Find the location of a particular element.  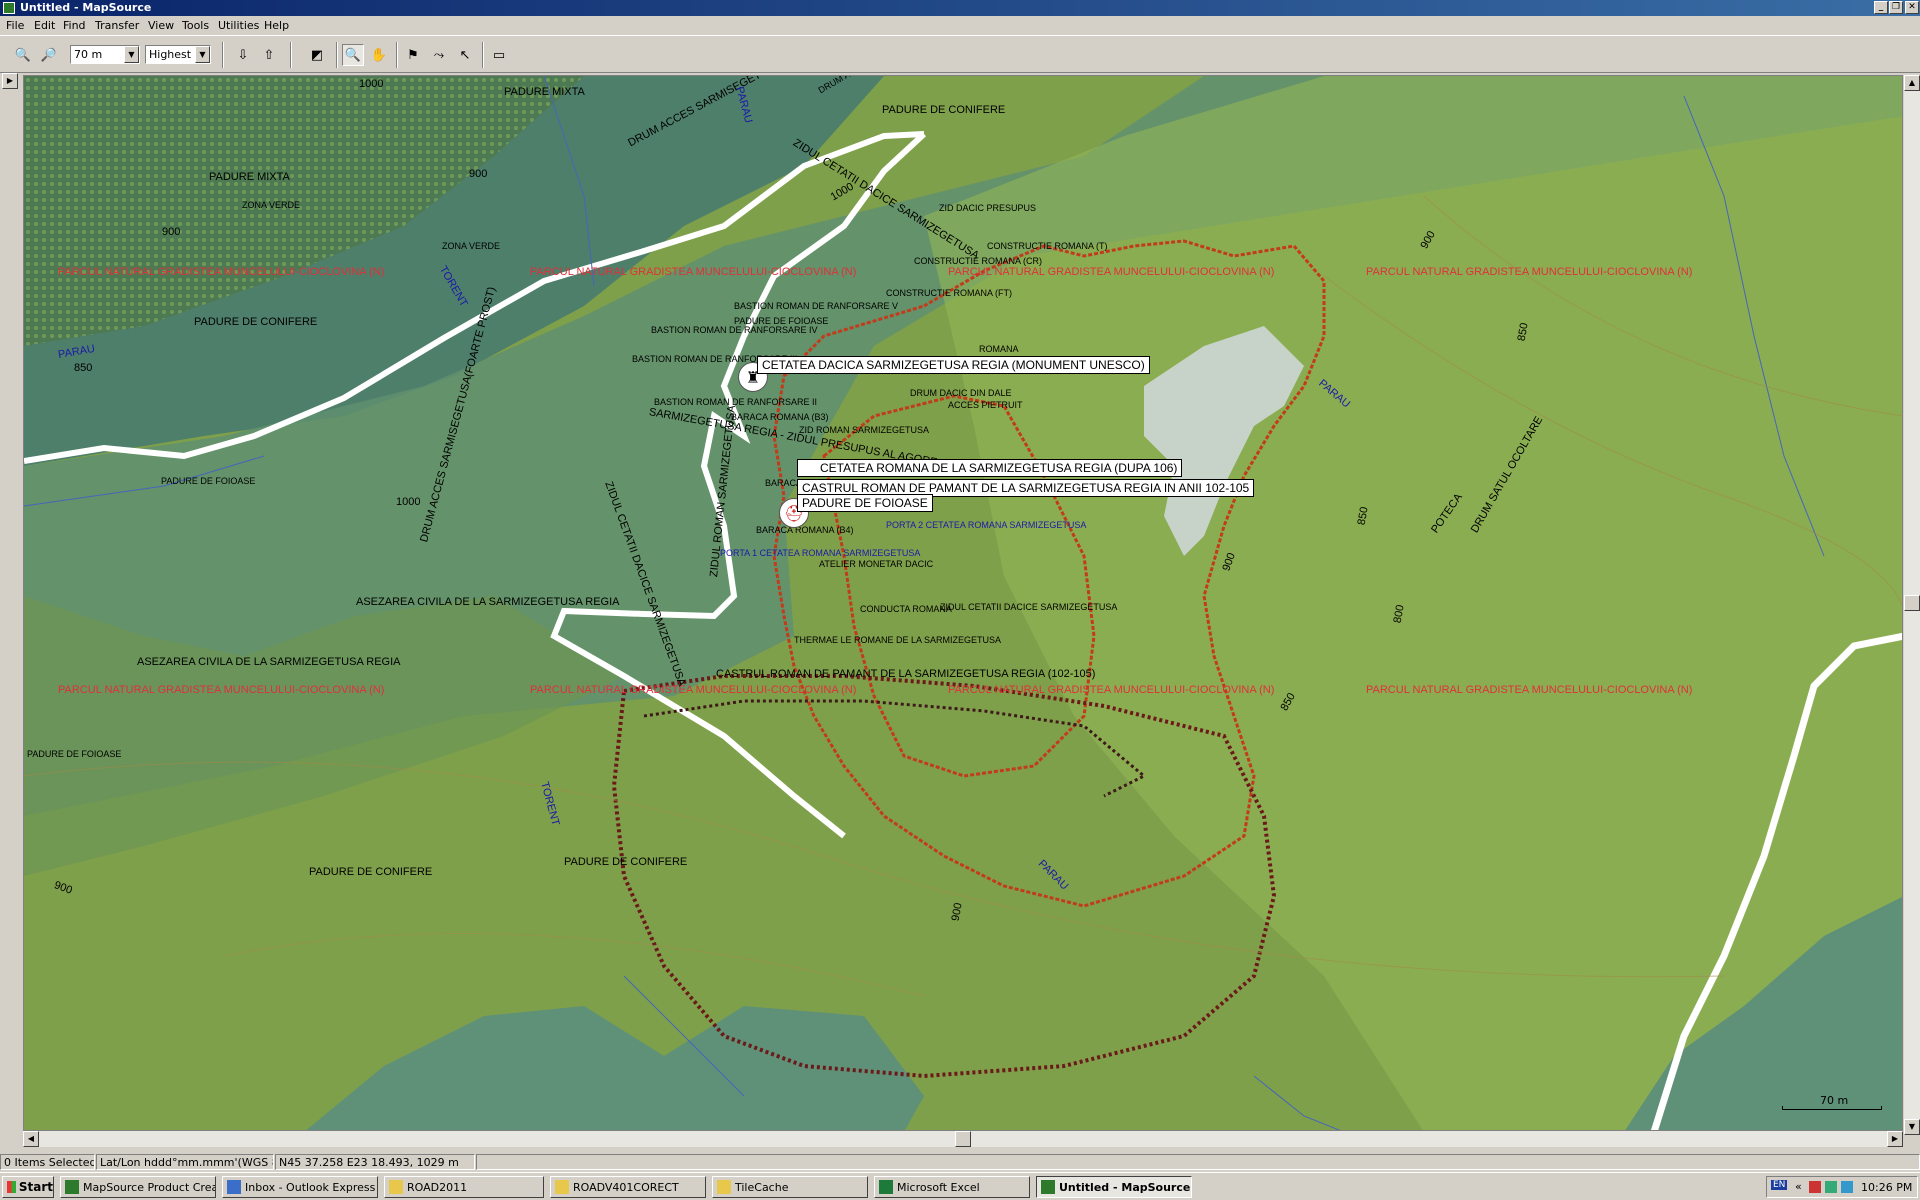

detail-level-select: Highest ▼ is located at coordinates (178, 54).